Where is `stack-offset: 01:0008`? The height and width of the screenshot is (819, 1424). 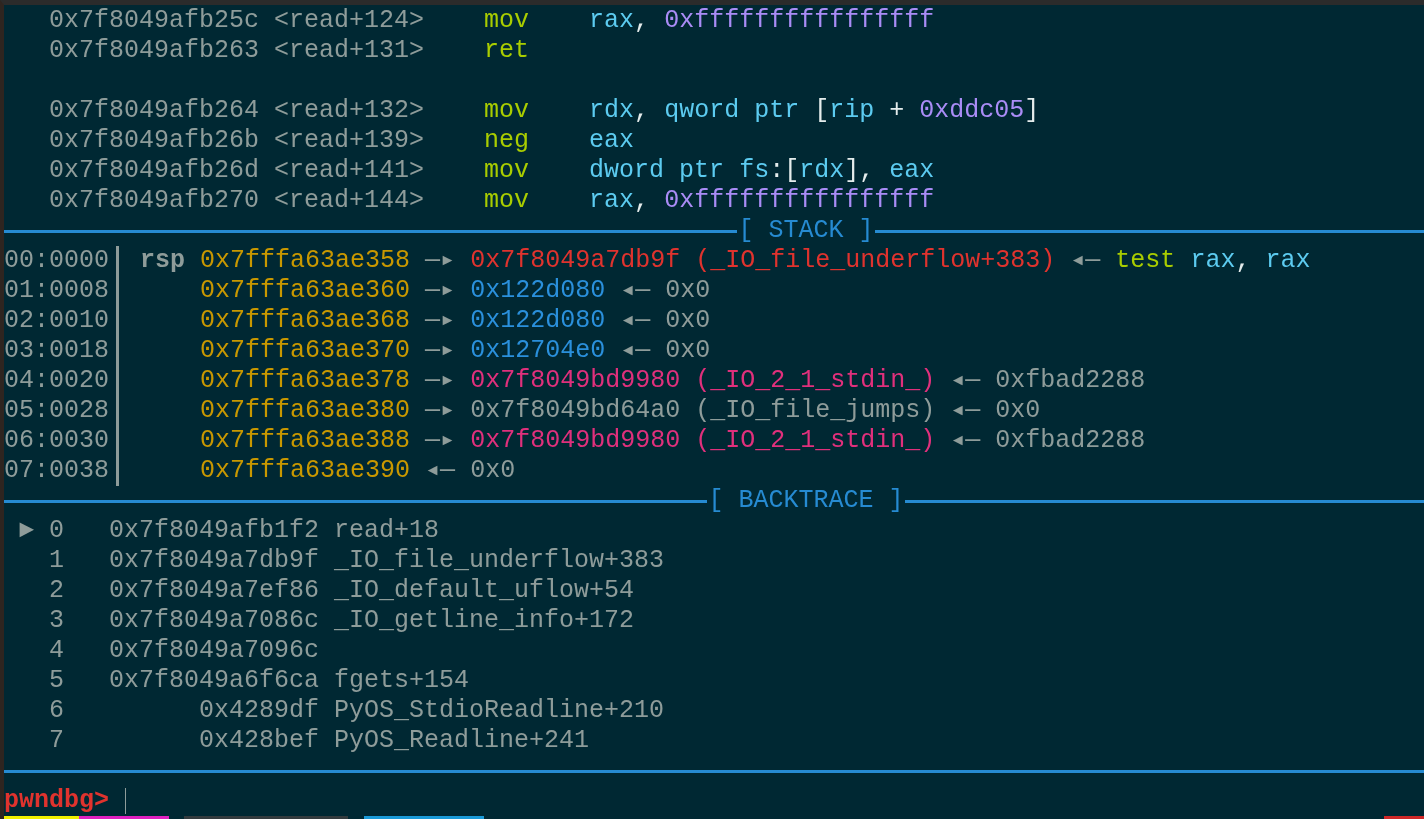
stack-offset: 01:0008 is located at coordinates (56, 291).